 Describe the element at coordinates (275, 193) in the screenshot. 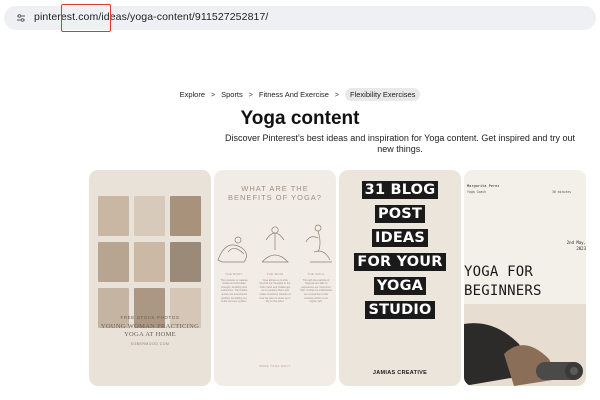

I see `pin-title: WHAT ARE THE BENEFITS OF YOGA?` at that location.